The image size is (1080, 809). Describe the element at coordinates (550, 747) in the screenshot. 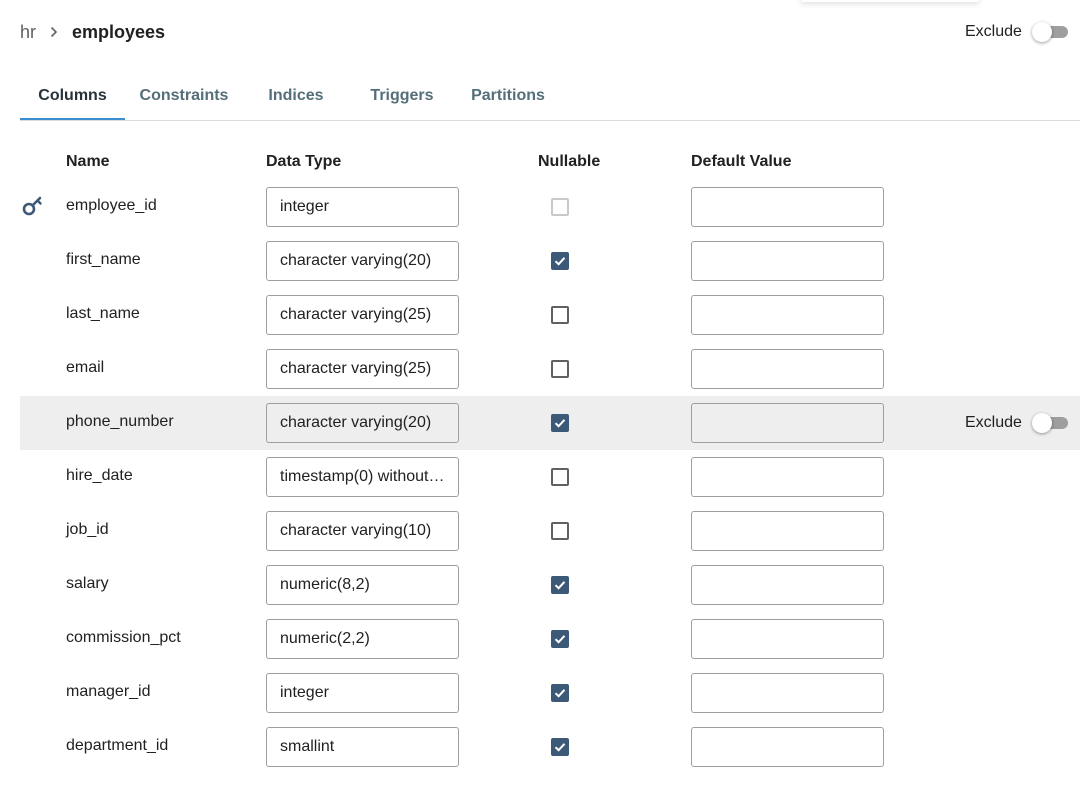

I see `table-row: department_id smallint` at that location.